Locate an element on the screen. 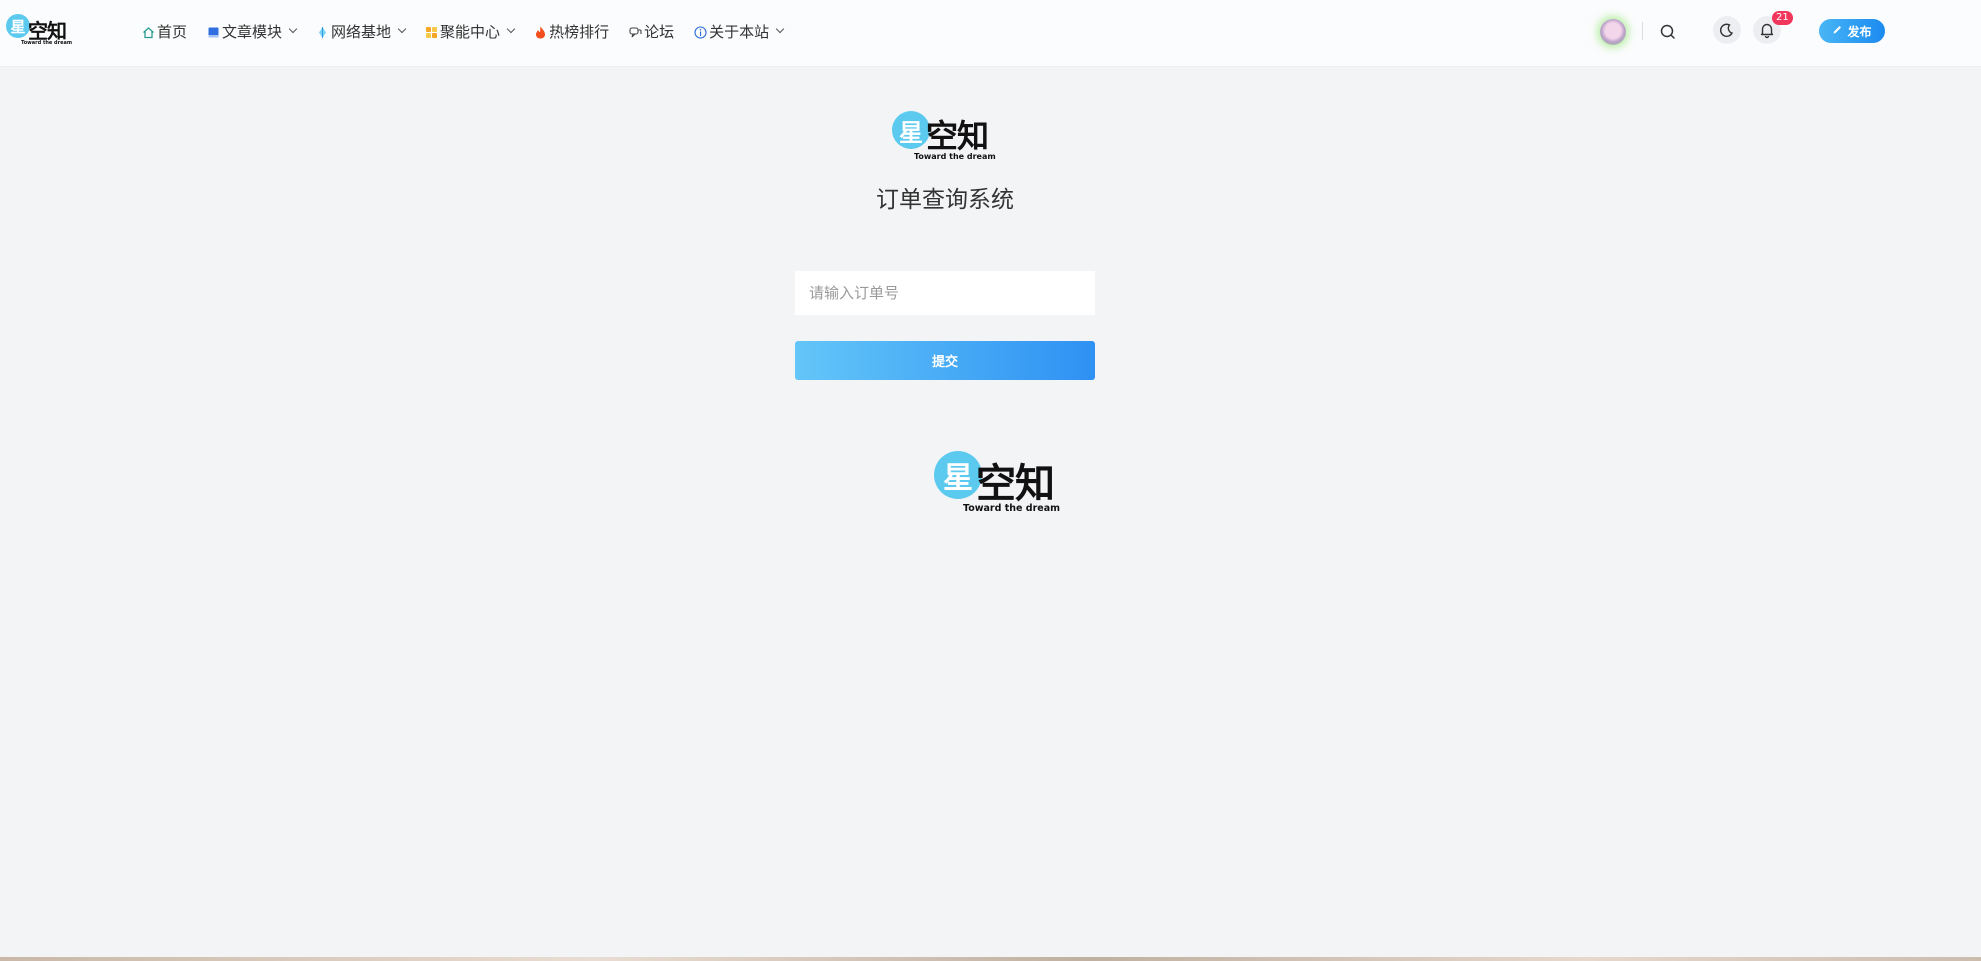 This screenshot has height=961, width=1981. center-logo: 星 空知 Toward the dream is located at coordinates (946, 136).